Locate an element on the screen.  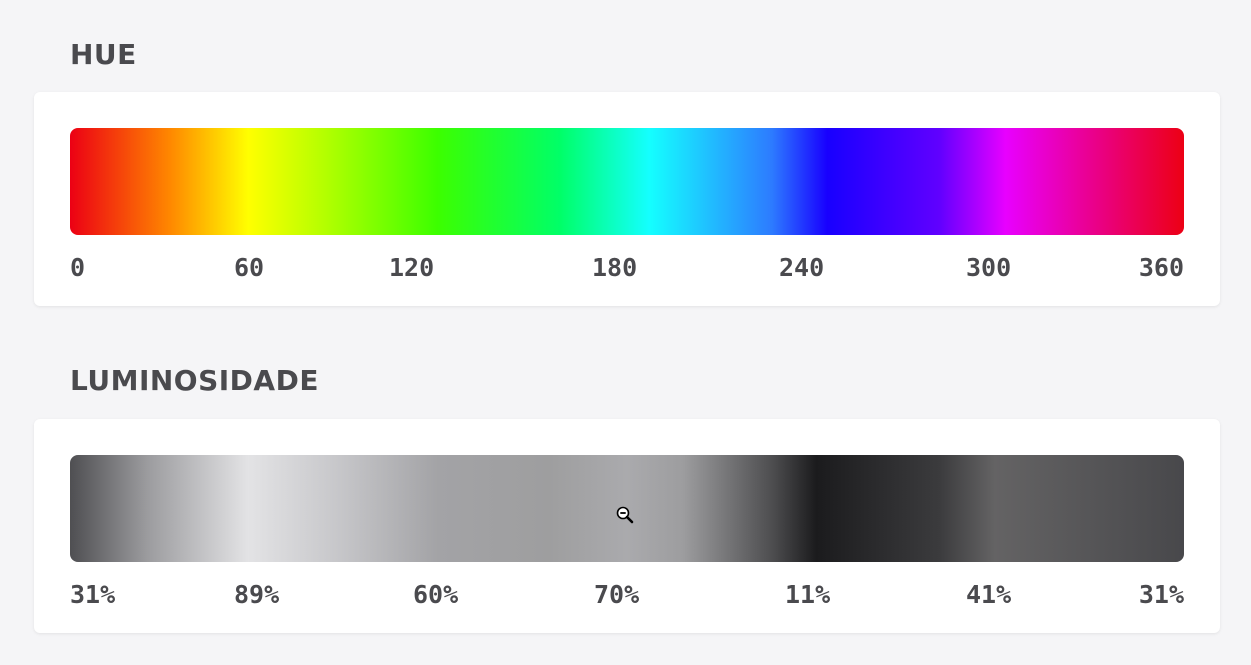
luminosity-scale: 31% 89% 60% 70% 11% 41% 31% is located at coordinates (627, 597).